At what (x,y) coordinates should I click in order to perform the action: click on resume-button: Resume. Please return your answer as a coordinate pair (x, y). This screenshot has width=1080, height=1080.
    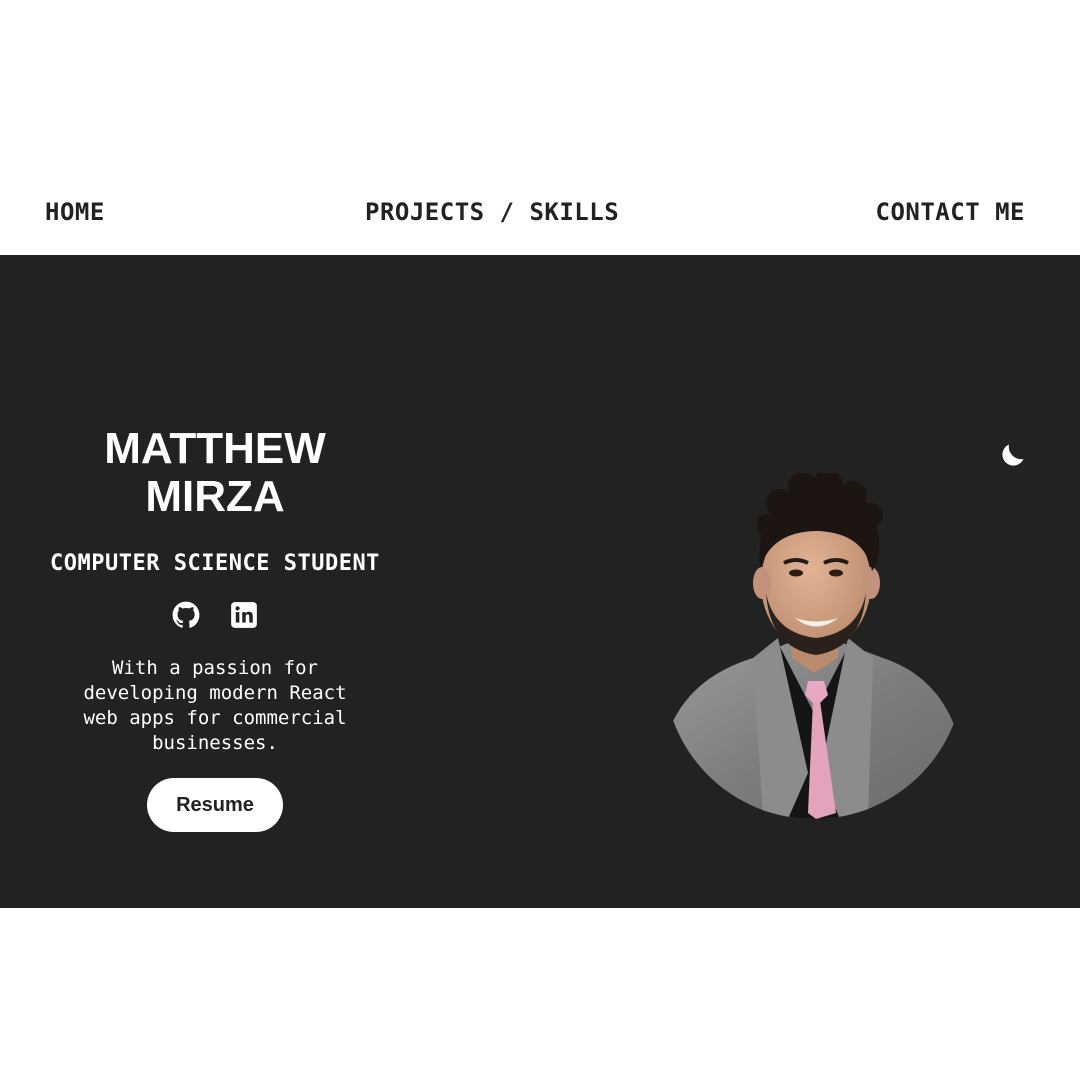
    Looking at the image, I should click on (215, 805).